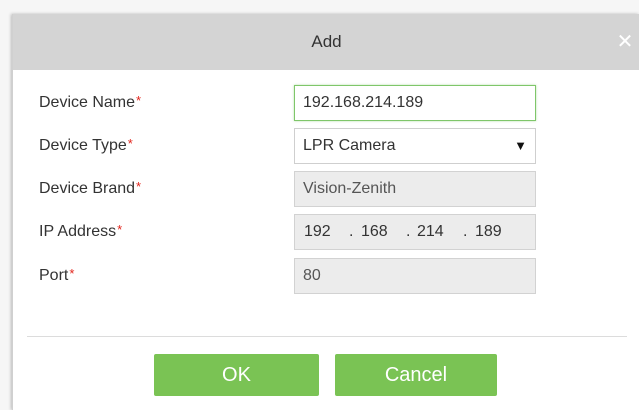 This screenshot has height=410, width=639. What do you see at coordinates (415, 103) in the screenshot?
I see `device-name-input: 192.168.214.189` at bounding box center [415, 103].